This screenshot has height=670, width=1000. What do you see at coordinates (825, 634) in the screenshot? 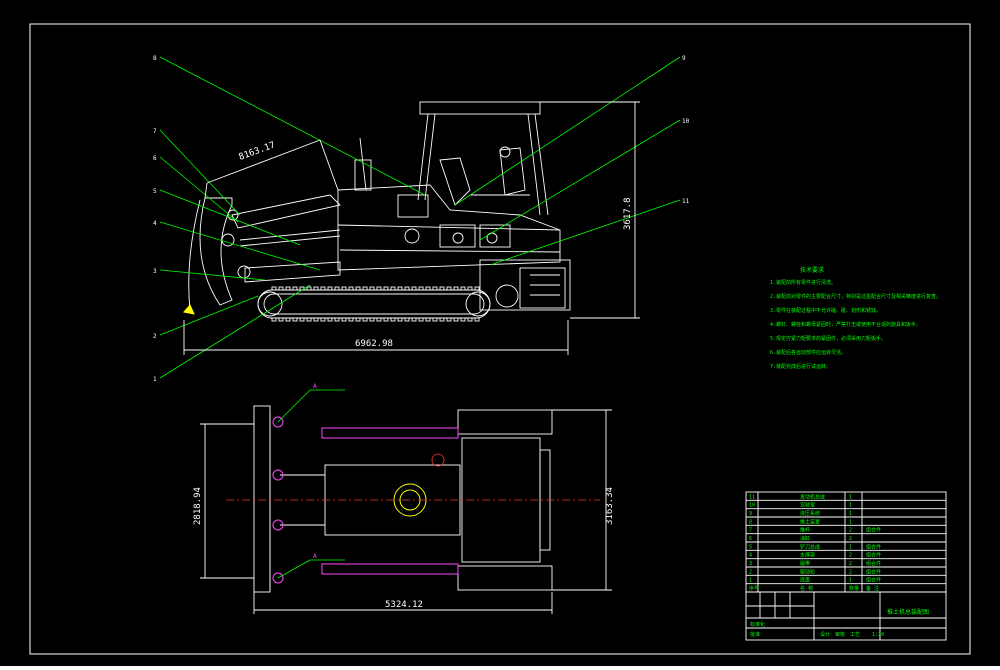
I see `title-label-design: 设计` at bounding box center [825, 634].